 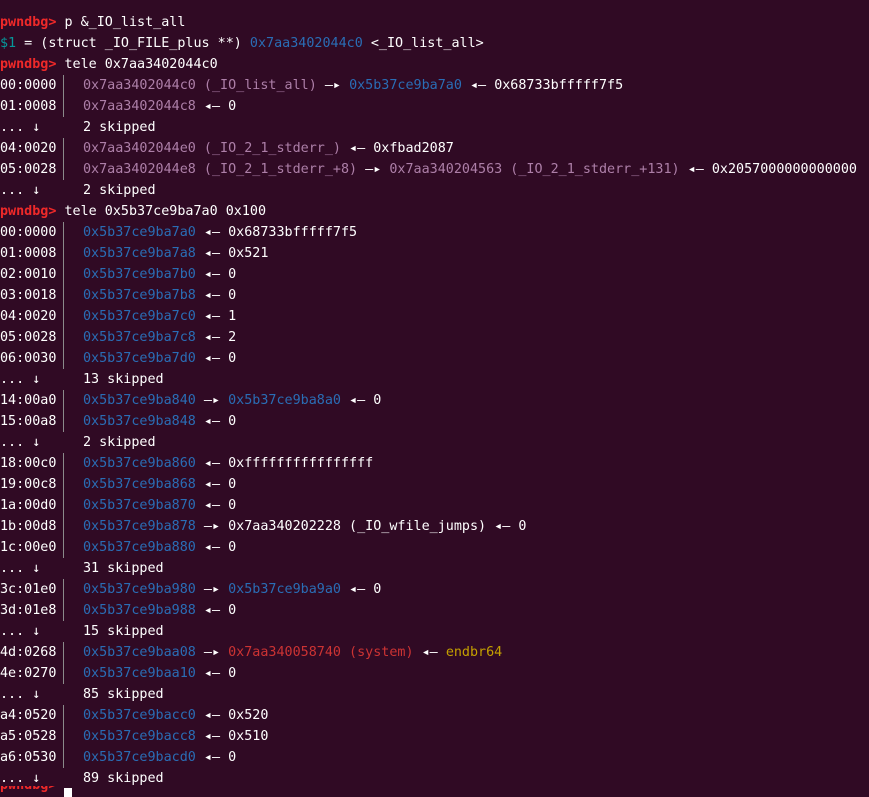 What do you see at coordinates (139, 484) in the screenshot?
I see `row-address: 0x5b37ce9ba868` at bounding box center [139, 484].